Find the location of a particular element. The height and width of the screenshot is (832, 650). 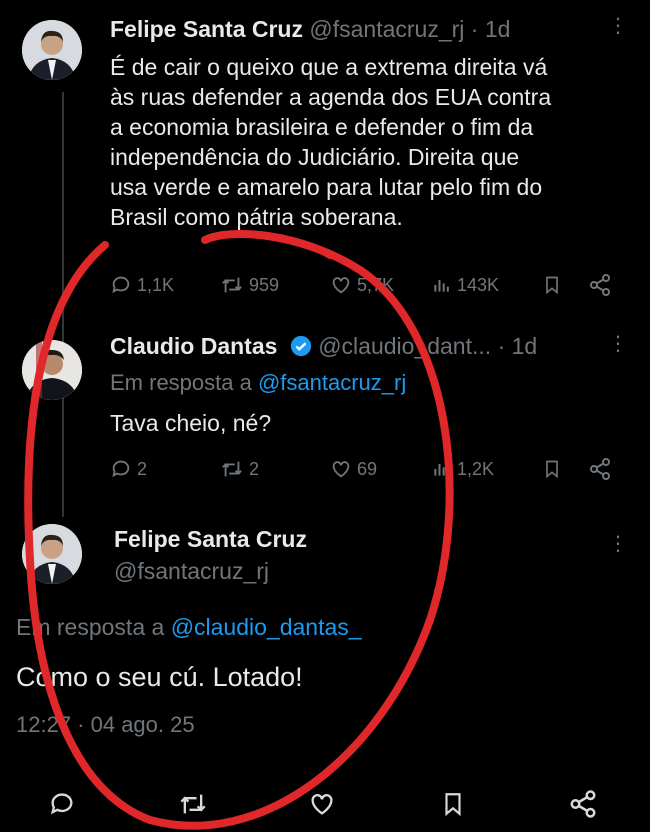

tweet3-name: Felipe Santa Cruz is located at coordinates (210, 539).